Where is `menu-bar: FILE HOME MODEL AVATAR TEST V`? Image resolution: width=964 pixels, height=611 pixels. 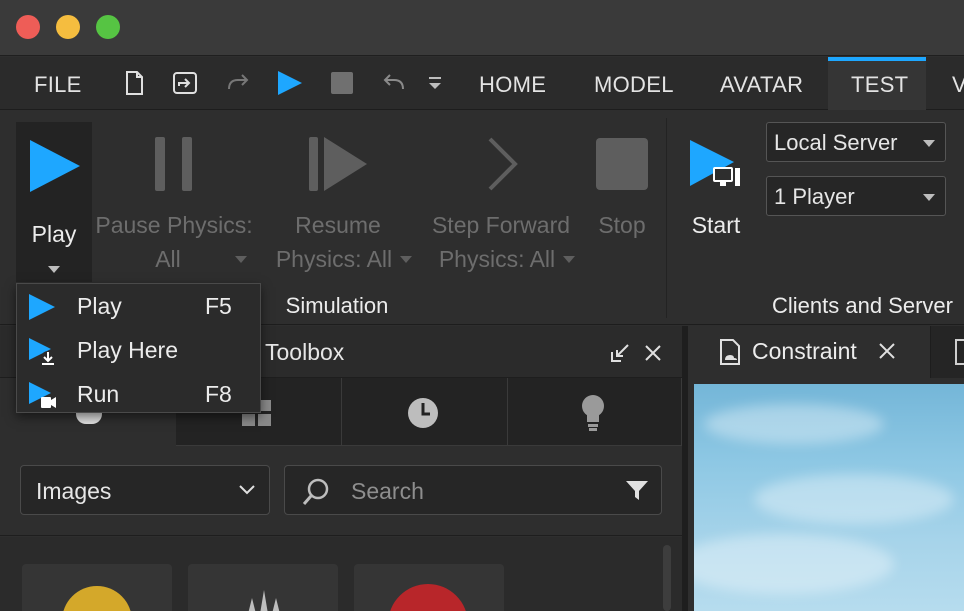
menu-bar: FILE HOME MODEL AVATAR TEST V is located at coordinates (482, 83).